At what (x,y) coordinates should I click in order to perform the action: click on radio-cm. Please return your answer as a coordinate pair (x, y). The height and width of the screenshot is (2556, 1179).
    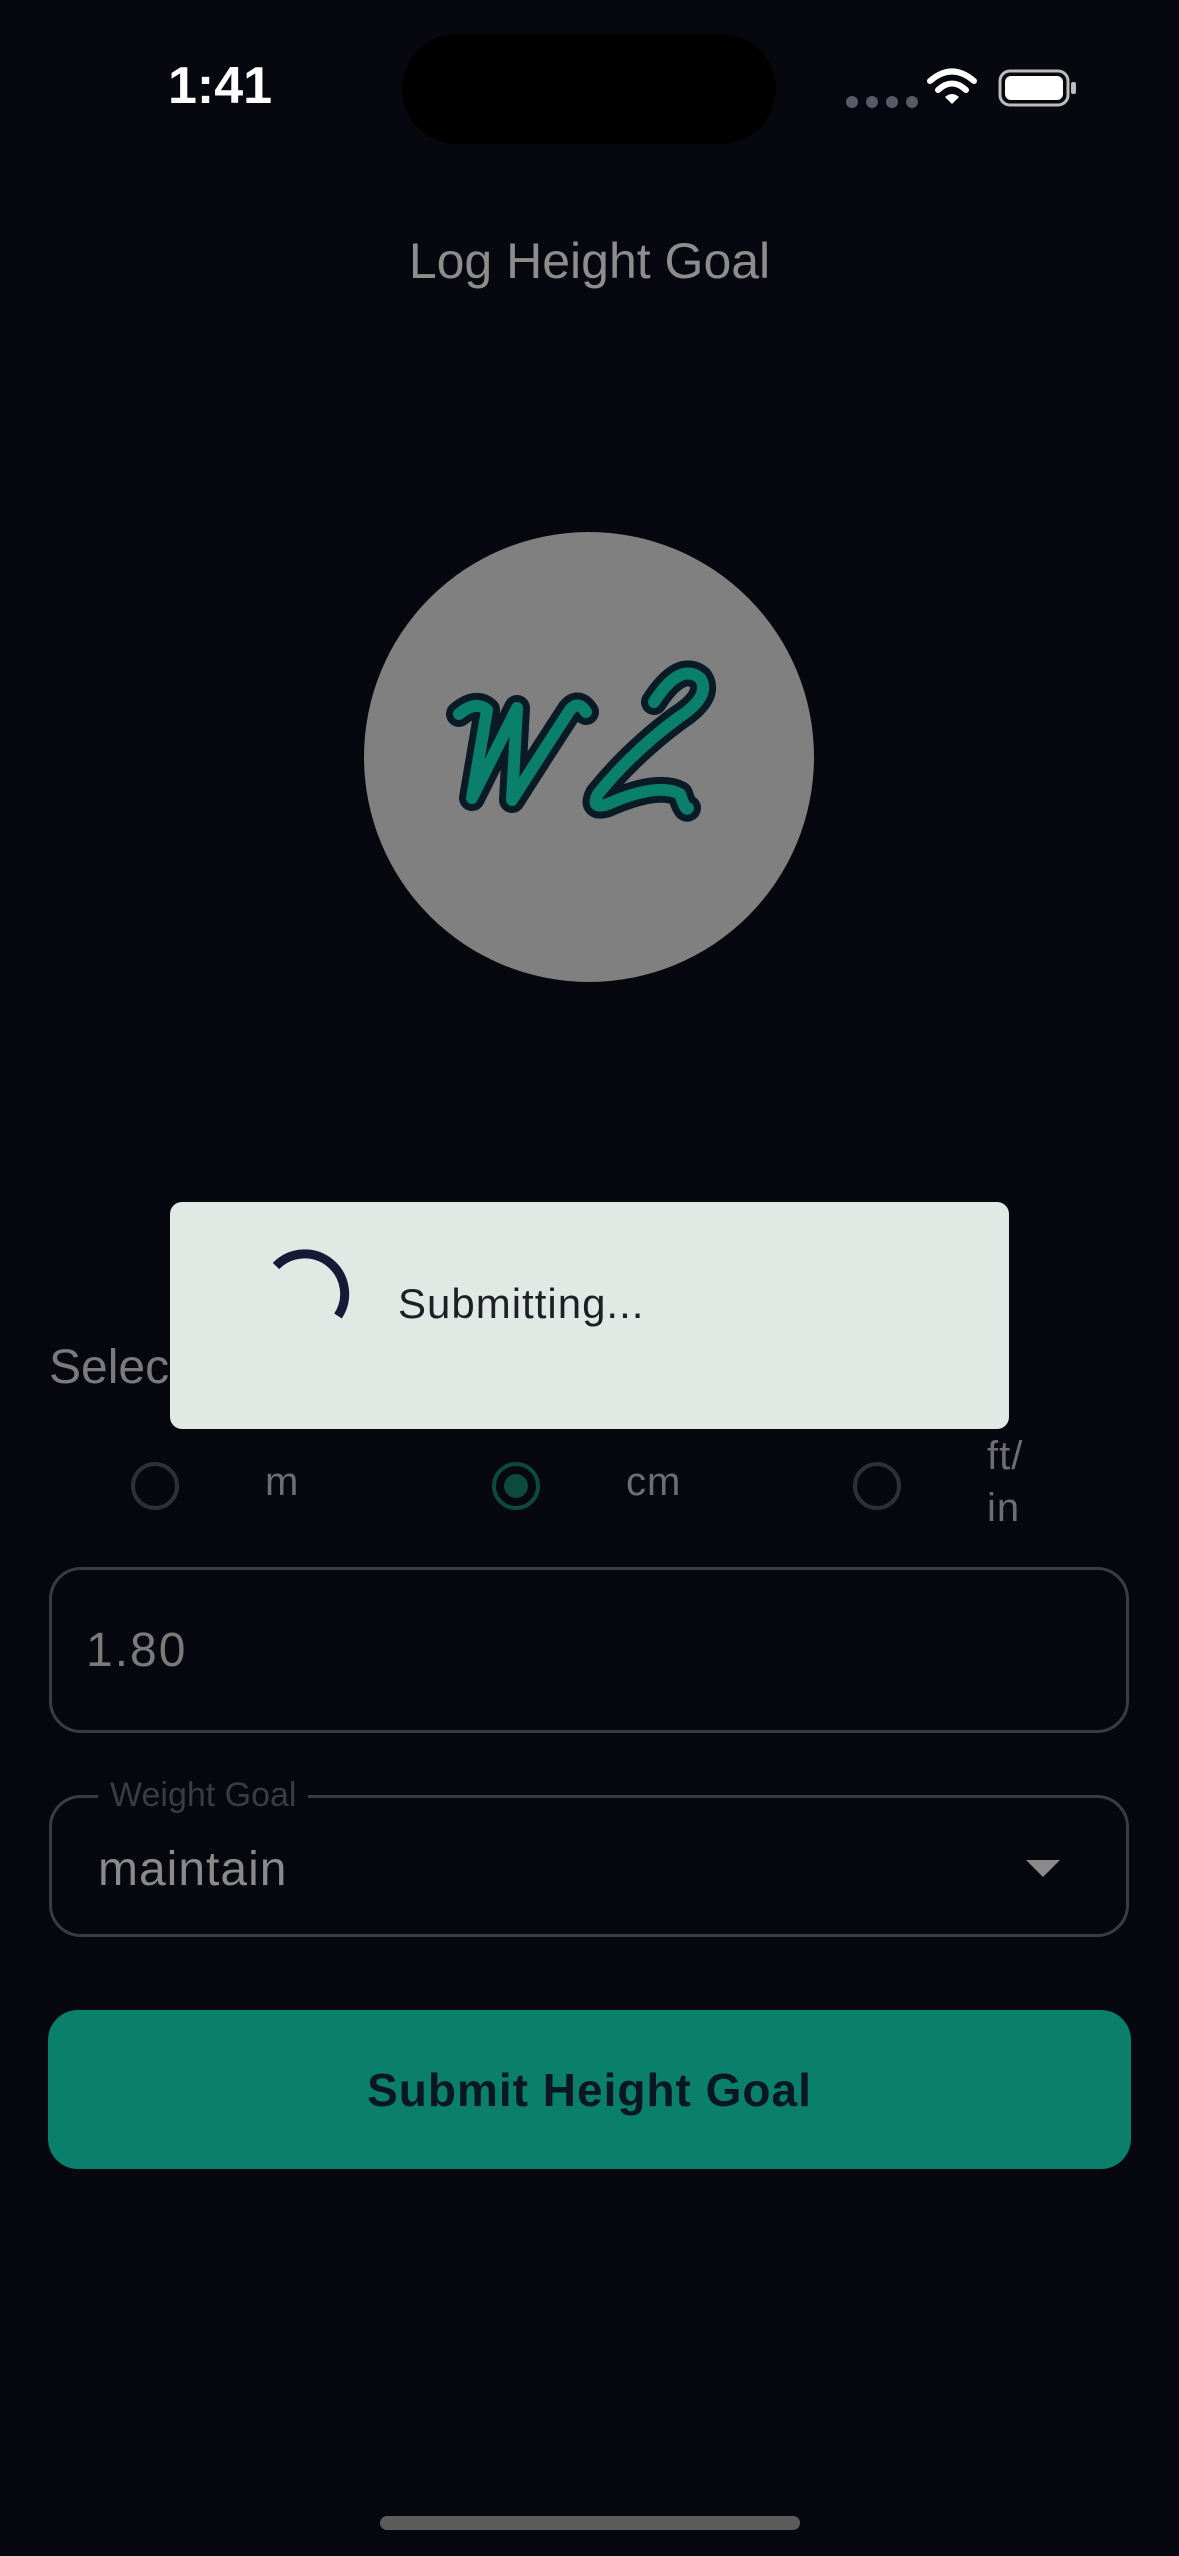
    Looking at the image, I should click on (516, 1486).